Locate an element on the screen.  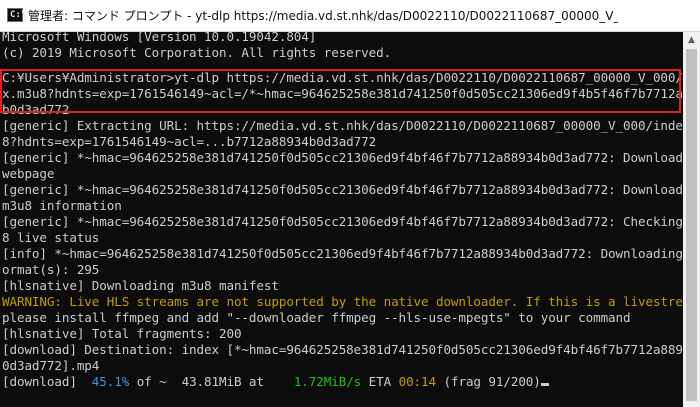
progress-eta: 00:14 is located at coordinates (417, 381).